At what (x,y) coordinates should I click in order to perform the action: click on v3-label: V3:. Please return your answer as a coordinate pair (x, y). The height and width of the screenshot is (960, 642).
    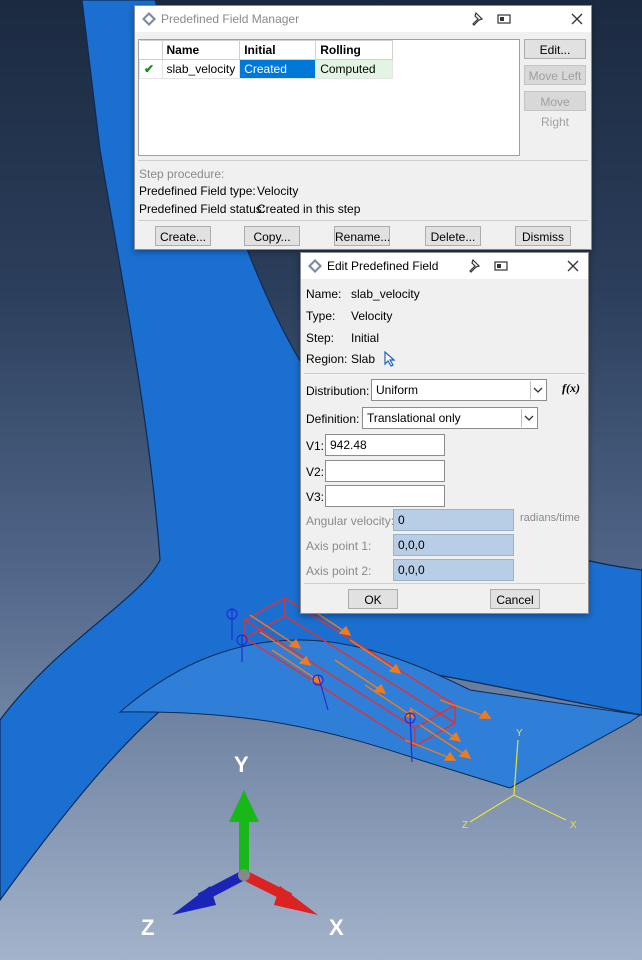
    Looking at the image, I should click on (315, 497).